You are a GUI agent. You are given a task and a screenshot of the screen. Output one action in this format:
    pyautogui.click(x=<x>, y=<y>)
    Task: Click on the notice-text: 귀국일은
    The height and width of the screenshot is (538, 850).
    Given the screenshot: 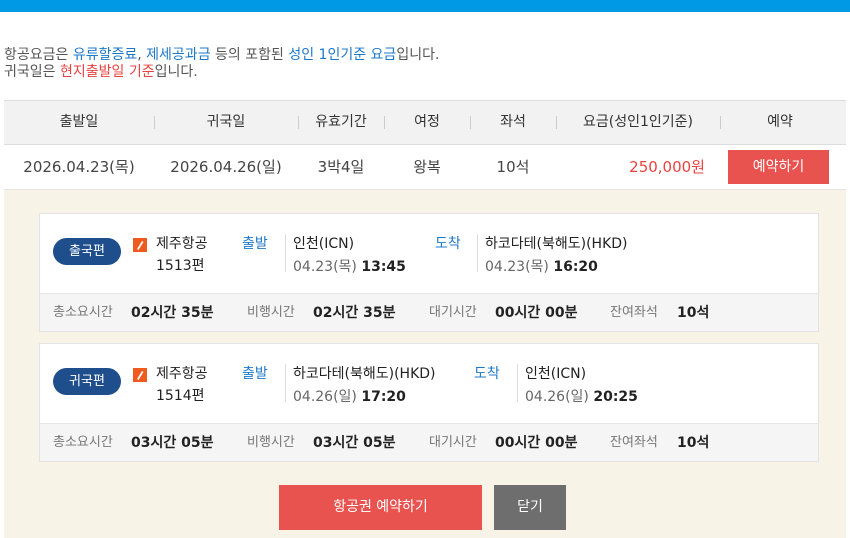 What is the action you would take?
    pyautogui.click(x=32, y=72)
    